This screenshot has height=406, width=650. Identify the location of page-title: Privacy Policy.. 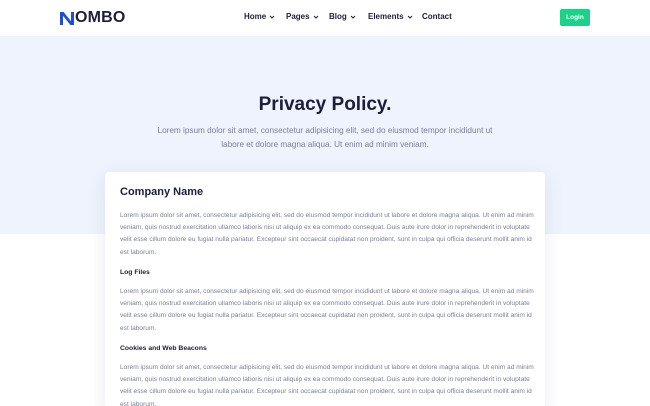
(325, 104).